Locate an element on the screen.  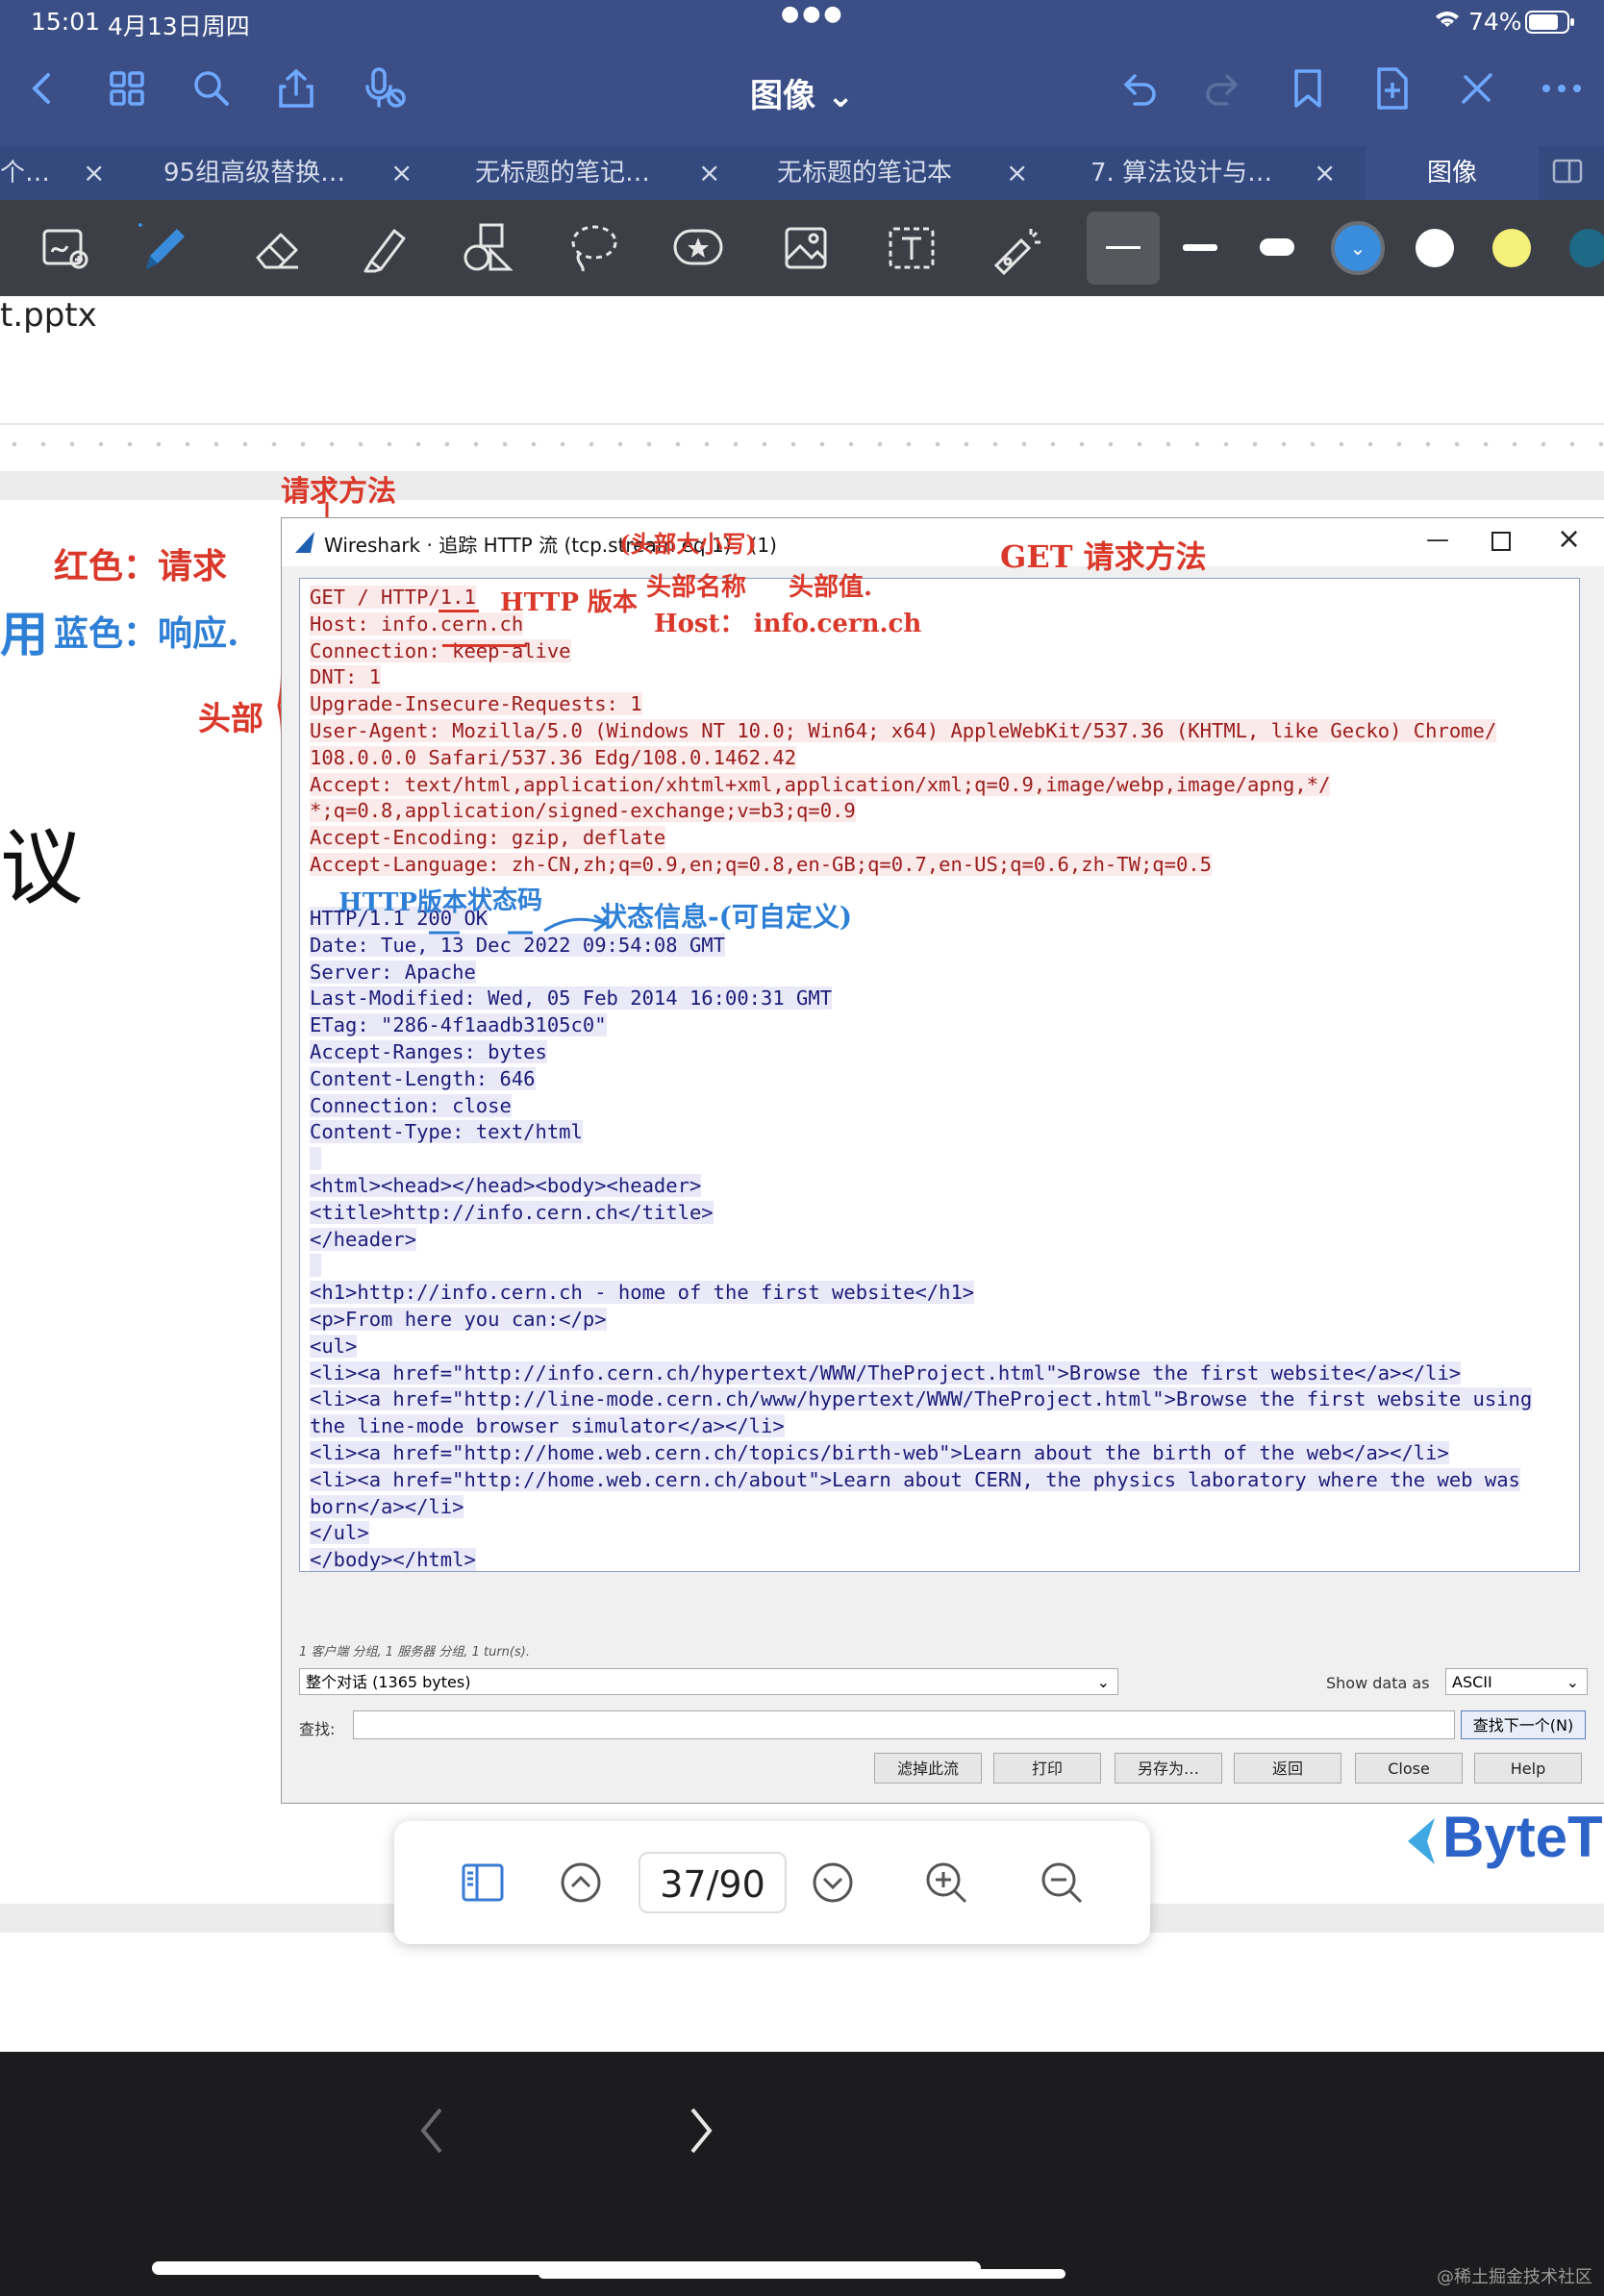
stroke-thick-button is located at coordinates (1277, 247).